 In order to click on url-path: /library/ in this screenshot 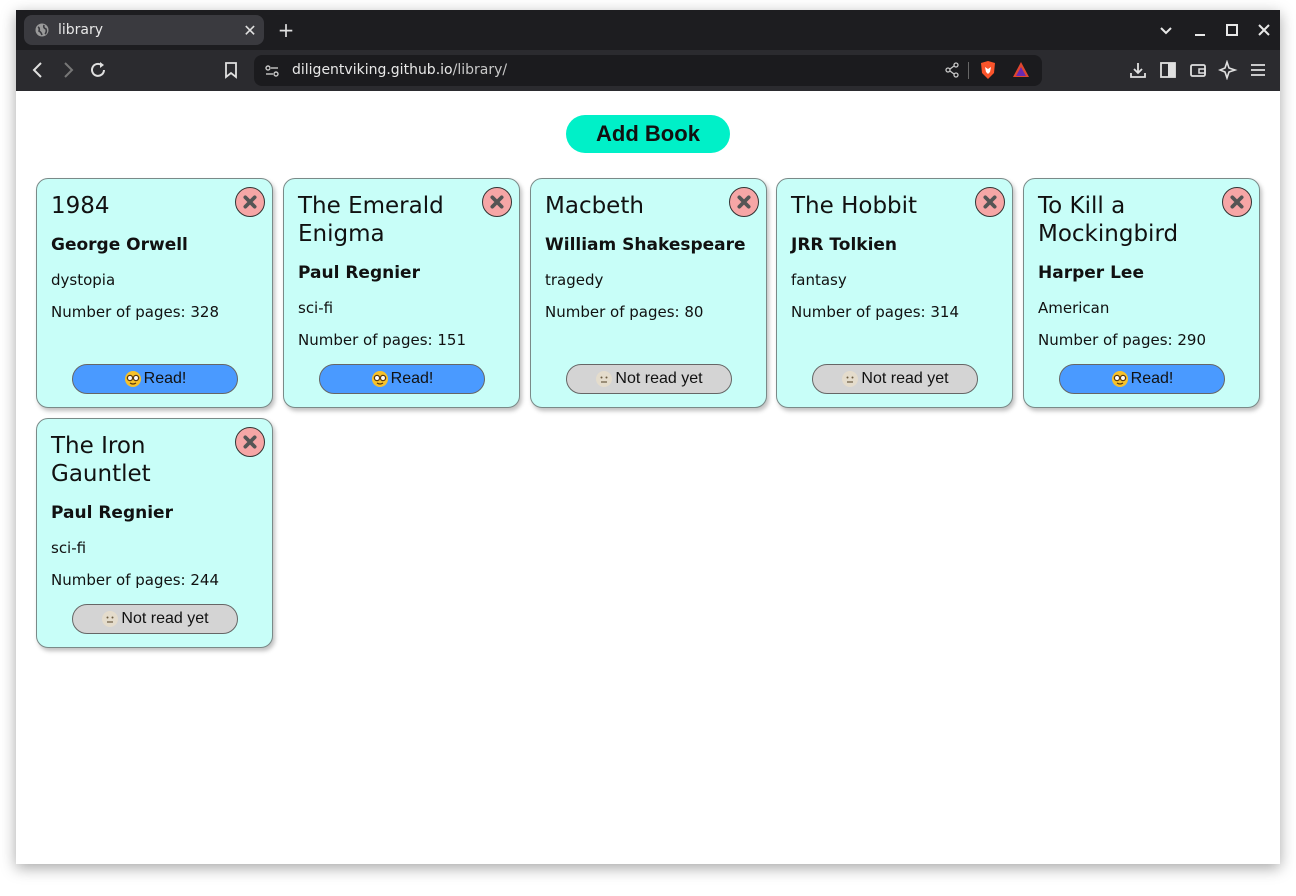, I will do `click(480, 70)`.